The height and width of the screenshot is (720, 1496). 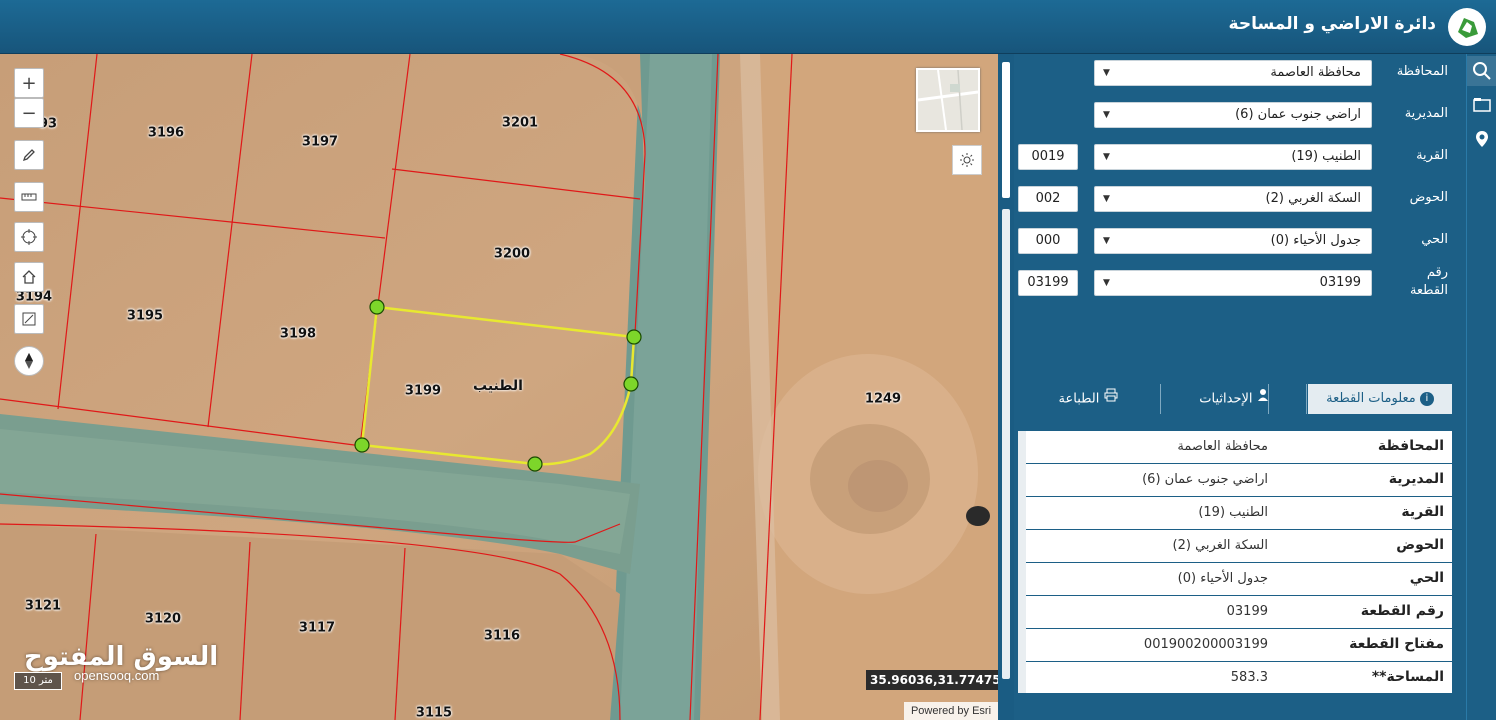 I want to click on table-row: الحي جدول الأحياء (0), so click(x=1239, y=579).